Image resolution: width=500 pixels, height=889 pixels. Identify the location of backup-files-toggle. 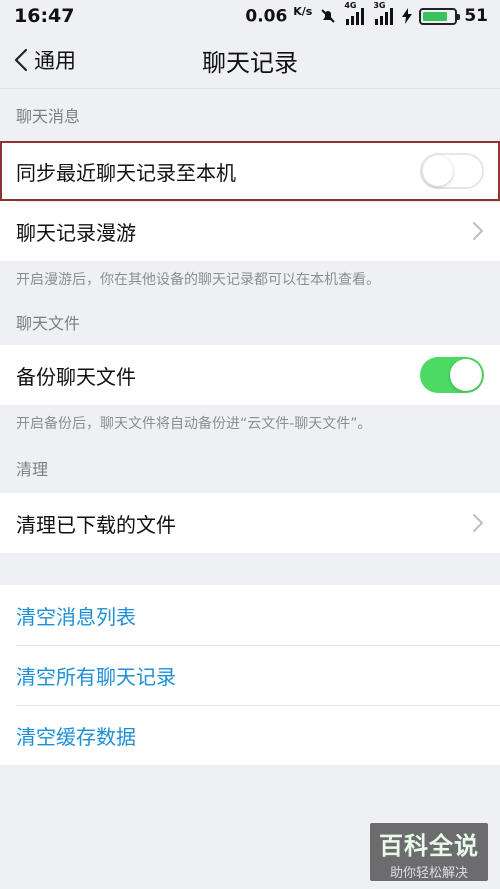
(452, 375).